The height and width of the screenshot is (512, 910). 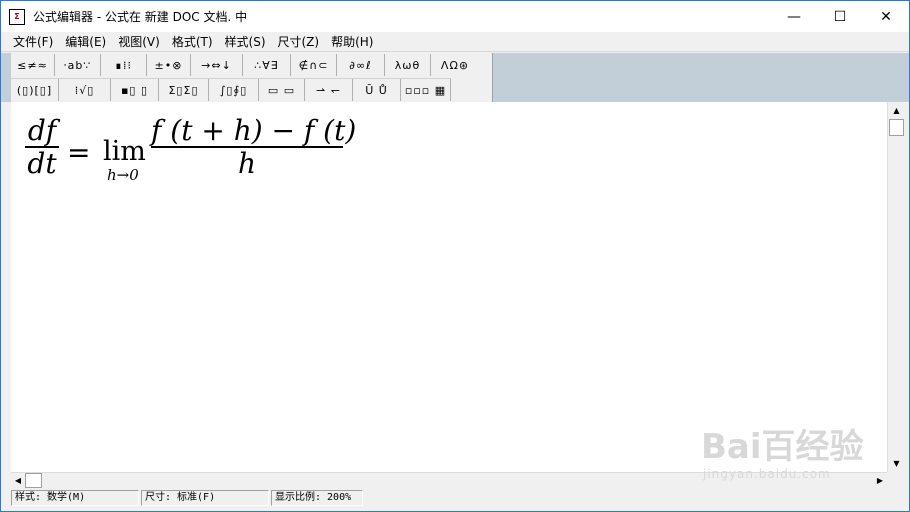 I want to click on menu-size: 尺寸(Z), so click(x=299, y=41).